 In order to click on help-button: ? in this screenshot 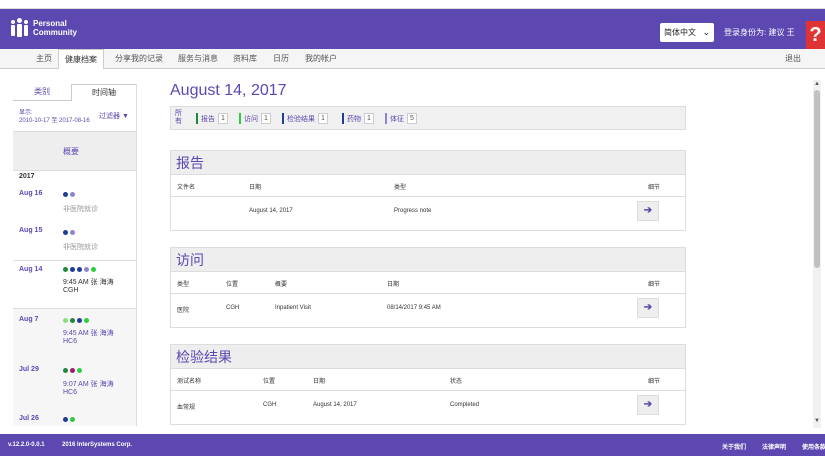, I will do `click(815, 35)`.